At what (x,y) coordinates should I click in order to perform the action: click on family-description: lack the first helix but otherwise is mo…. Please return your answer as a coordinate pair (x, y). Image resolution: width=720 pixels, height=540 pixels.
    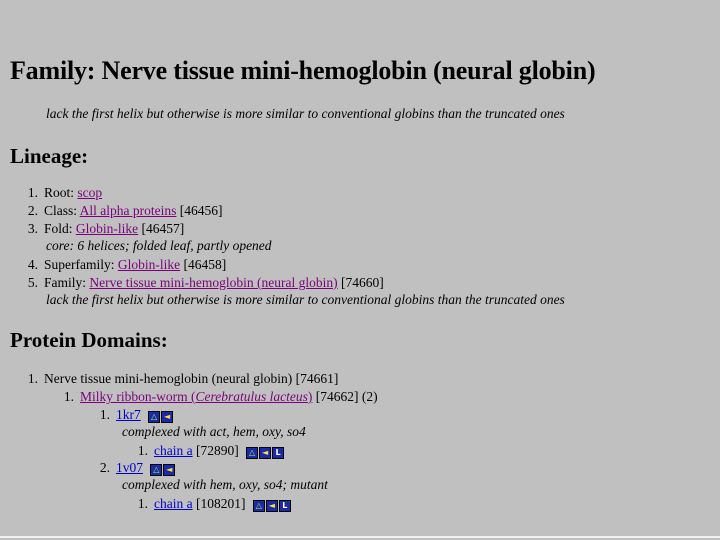
    Looking at the image, I should click on (305, 113).